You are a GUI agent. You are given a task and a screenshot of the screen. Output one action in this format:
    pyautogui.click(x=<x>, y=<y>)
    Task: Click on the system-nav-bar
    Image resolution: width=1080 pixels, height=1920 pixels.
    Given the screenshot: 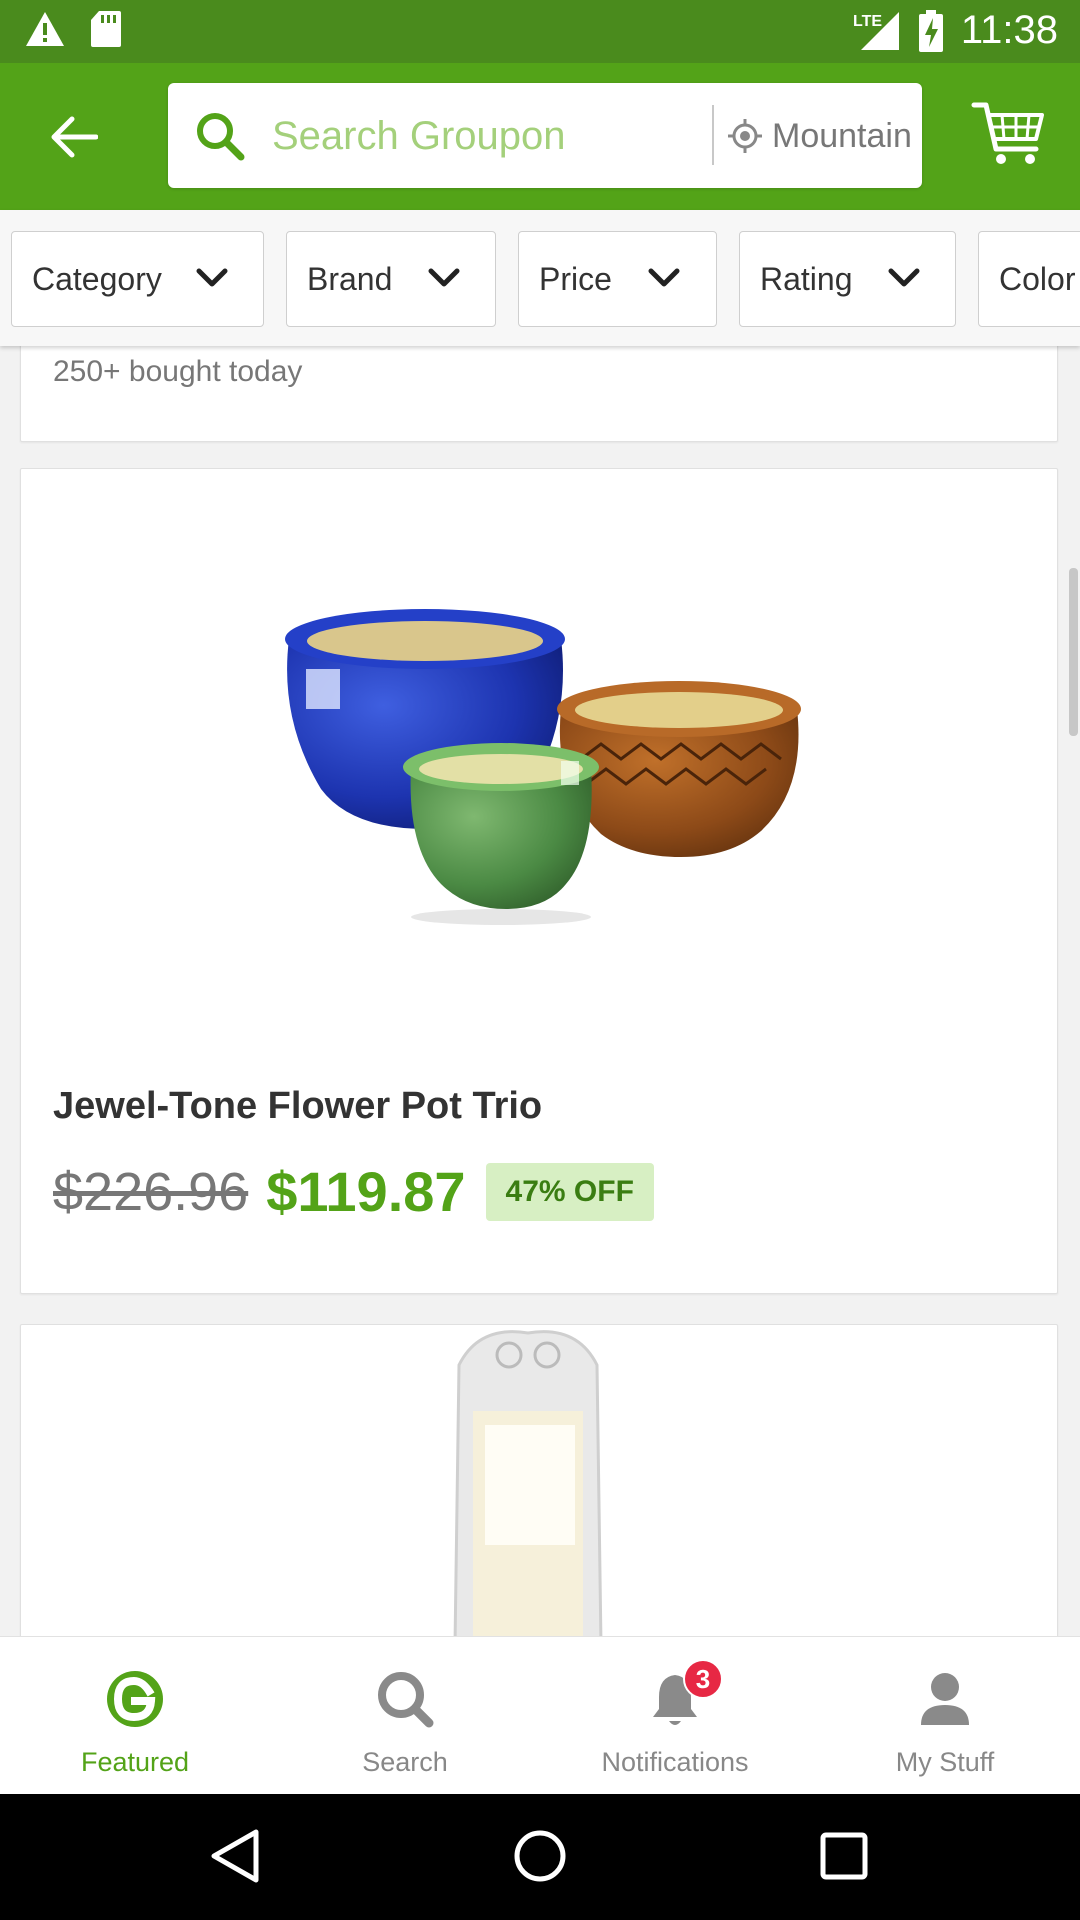 What is the action you would take?
    pyautogui.click(x=540, y=1857)
    